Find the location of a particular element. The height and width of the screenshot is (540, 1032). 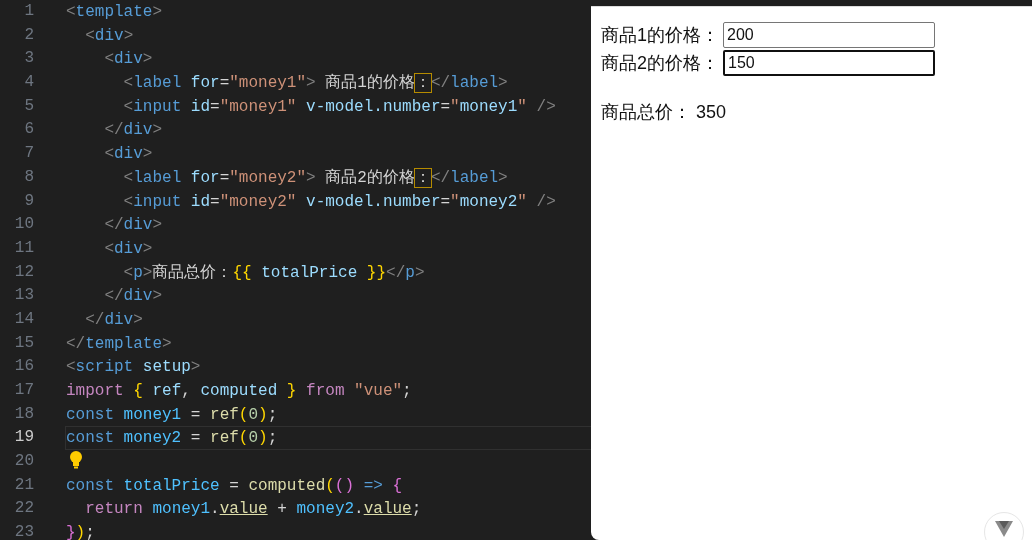

line-number: 21 is located at coordinates (23, 485).